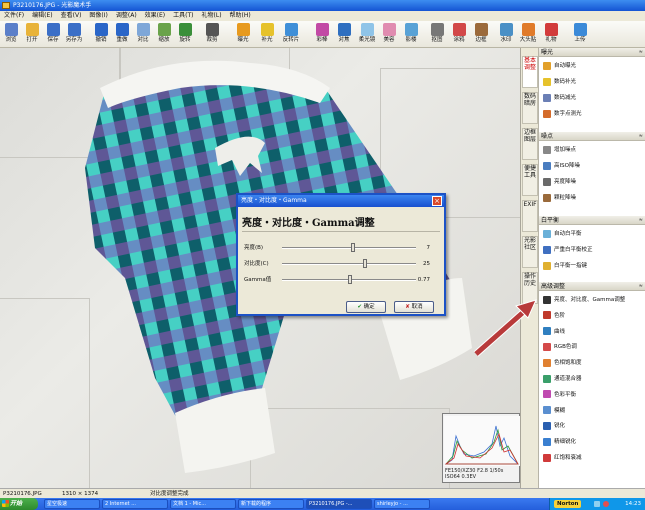  Describe the element at coordinates (212, 34) in the screenshot. I see `toolbar-button-10: 裁剪` at that location.